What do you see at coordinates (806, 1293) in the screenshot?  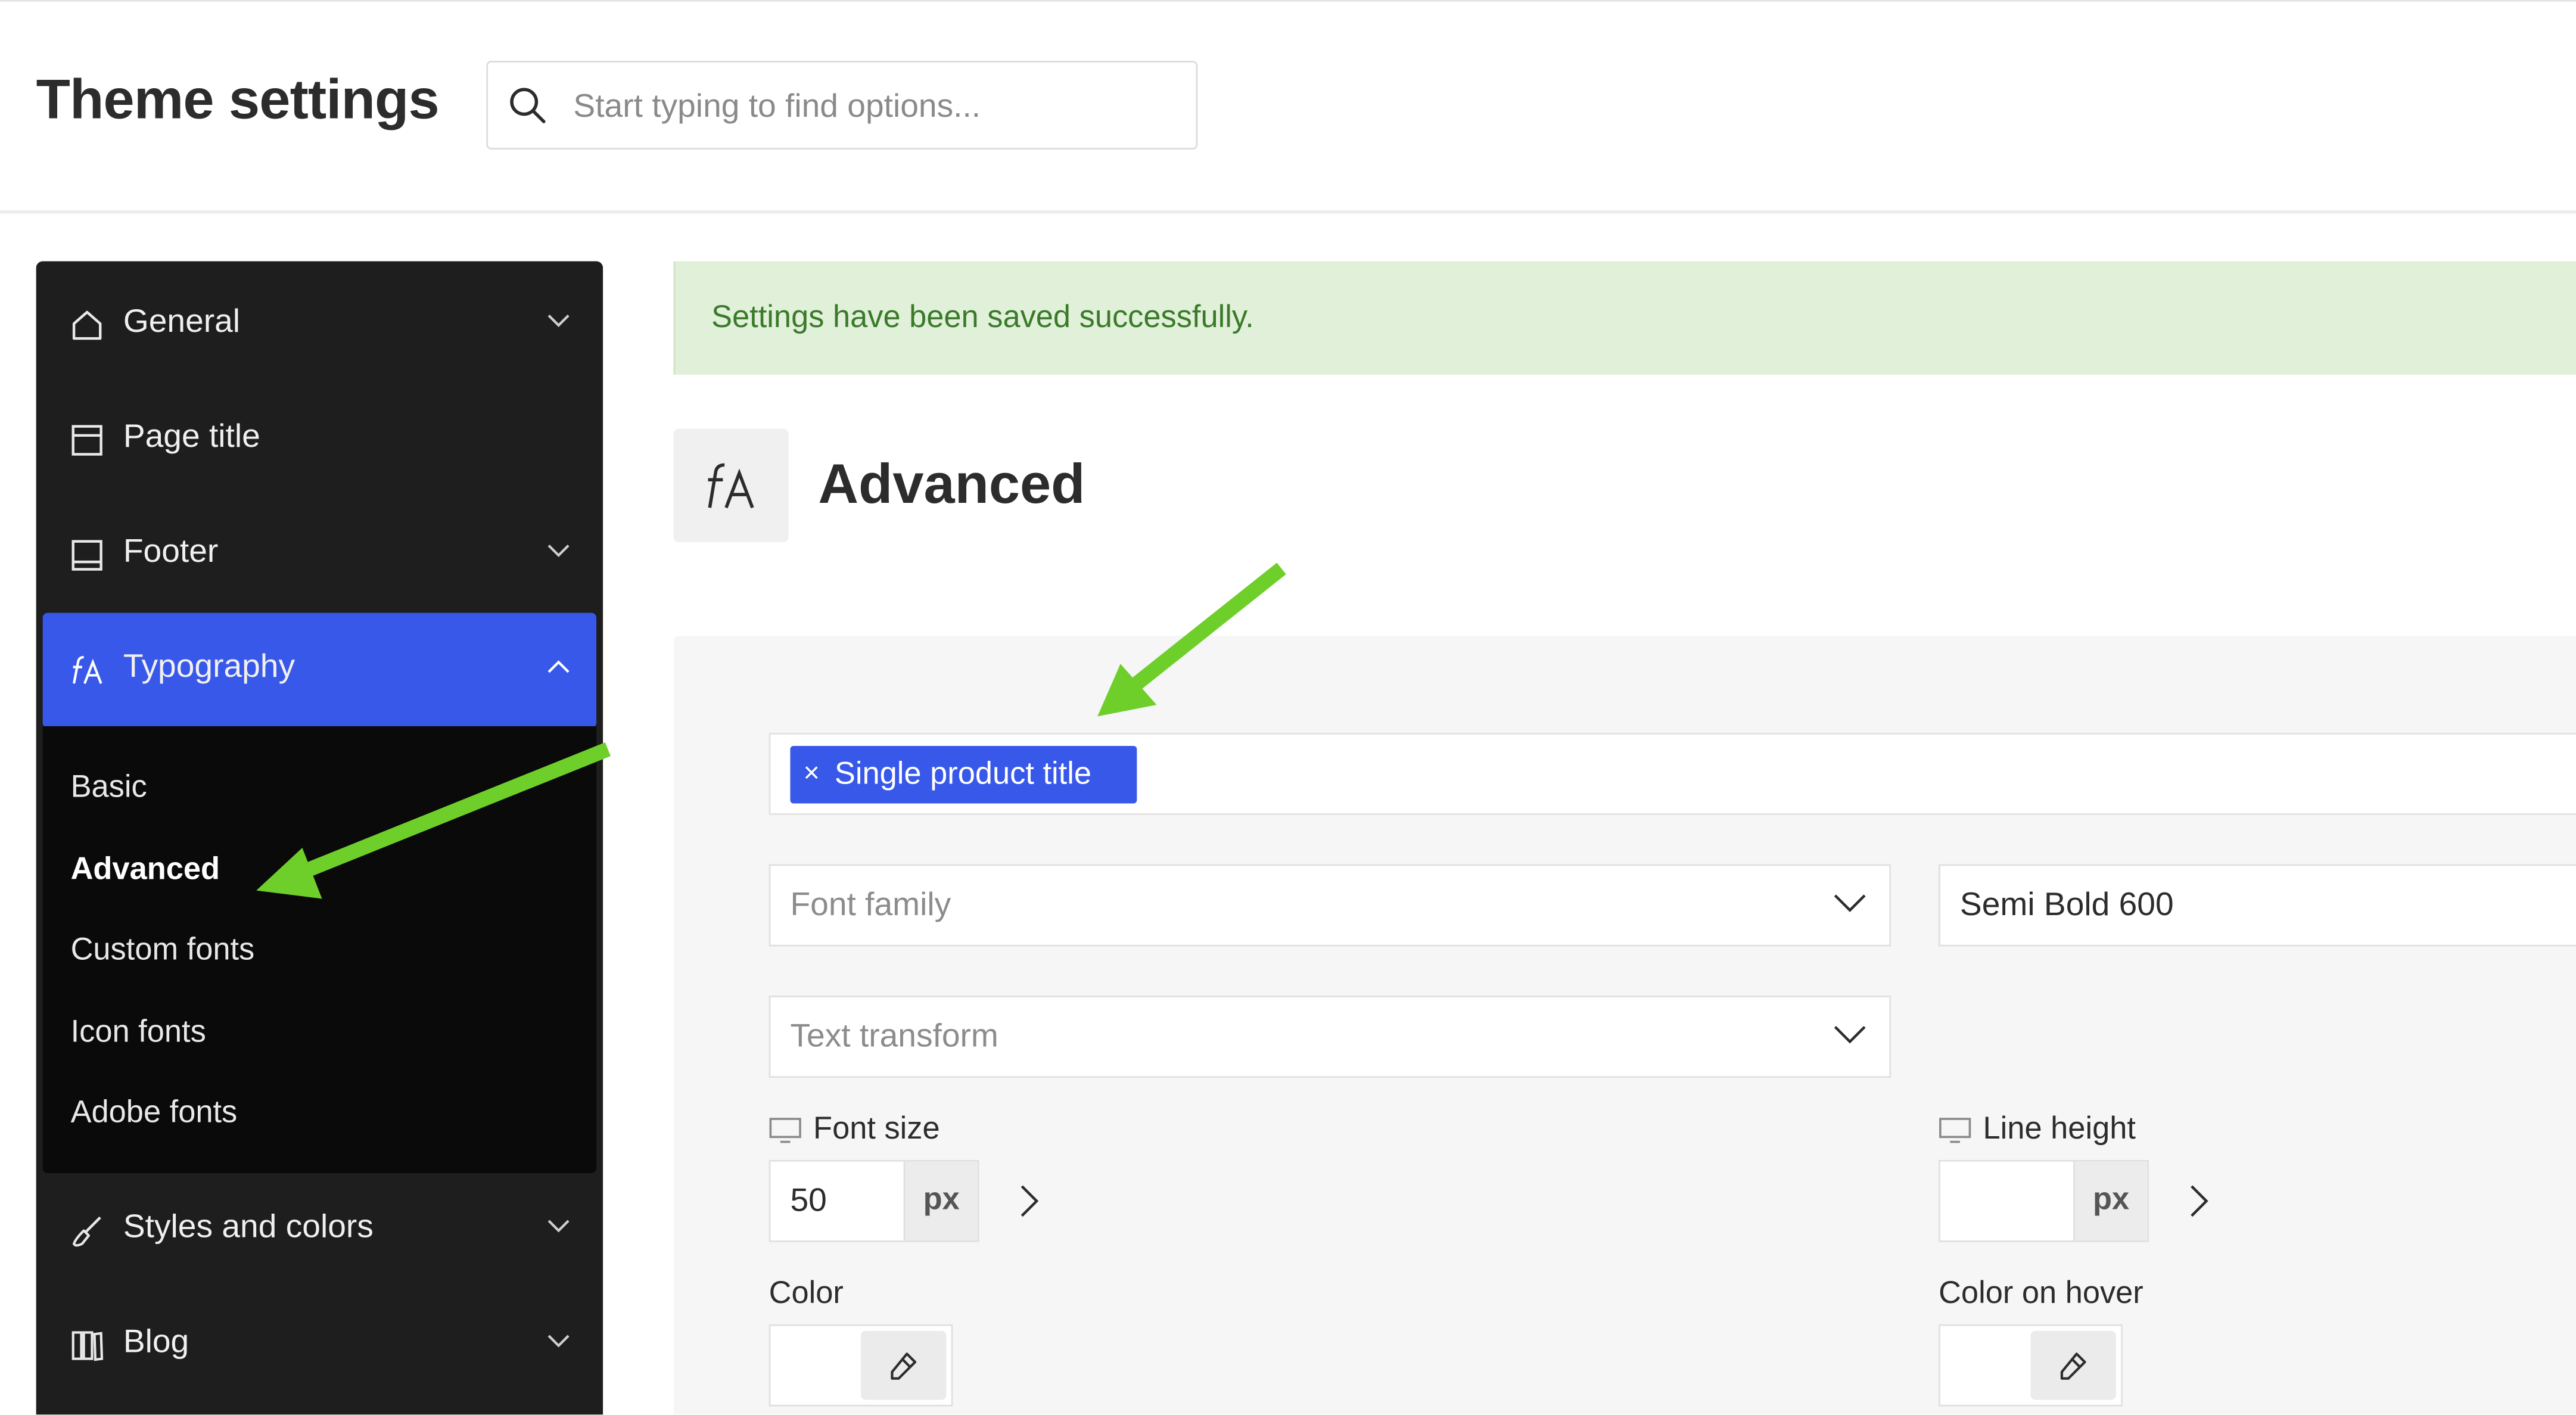 I see `color-label: Color` at bounding box center [806, 1293].